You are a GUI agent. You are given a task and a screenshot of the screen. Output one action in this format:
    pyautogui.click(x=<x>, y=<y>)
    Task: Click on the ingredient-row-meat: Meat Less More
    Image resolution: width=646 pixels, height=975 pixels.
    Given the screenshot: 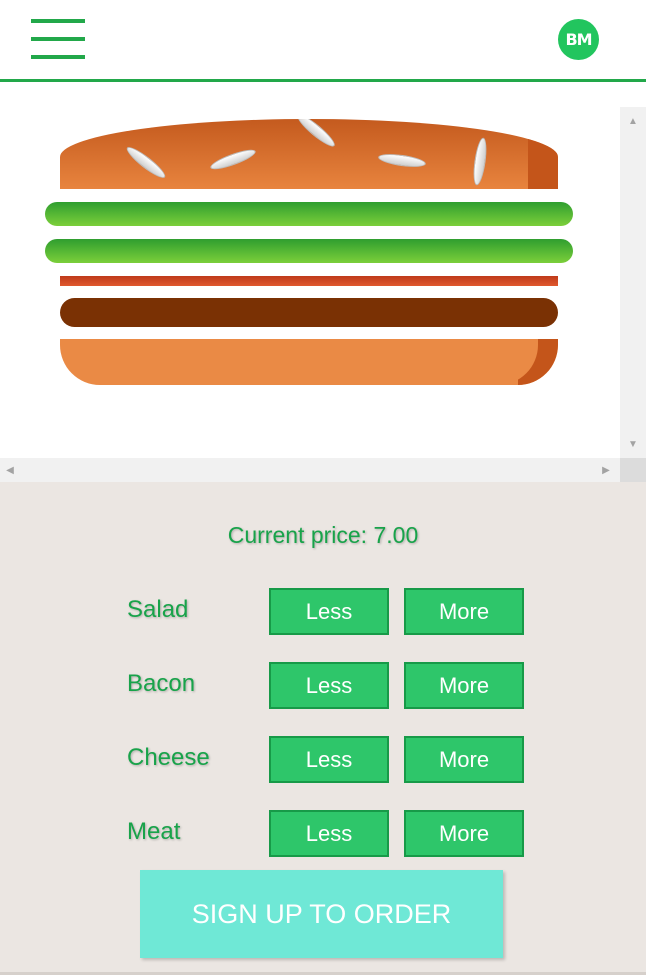 What is the action you would take?
    pyautogui.click(x=323, y=834)
    